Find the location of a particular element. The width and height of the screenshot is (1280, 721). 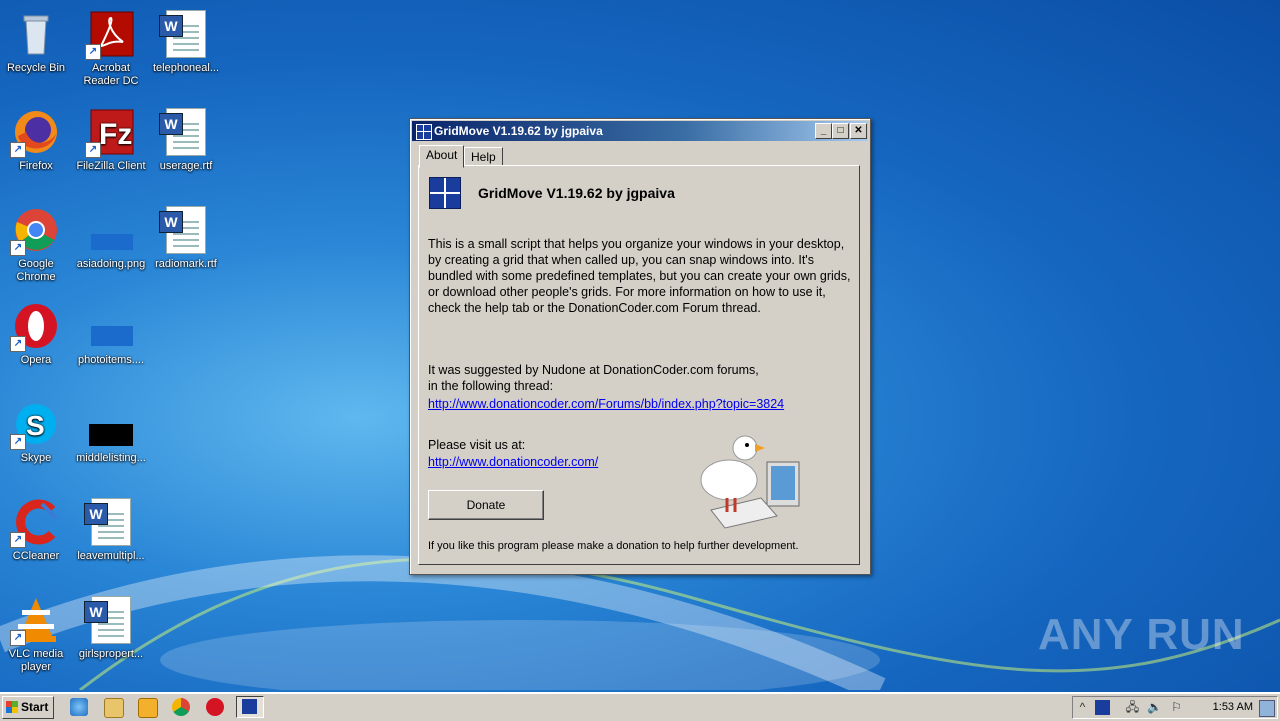

desktop-icon-chrome: ↗ Google Chrome is located at coordinates (37, 247).